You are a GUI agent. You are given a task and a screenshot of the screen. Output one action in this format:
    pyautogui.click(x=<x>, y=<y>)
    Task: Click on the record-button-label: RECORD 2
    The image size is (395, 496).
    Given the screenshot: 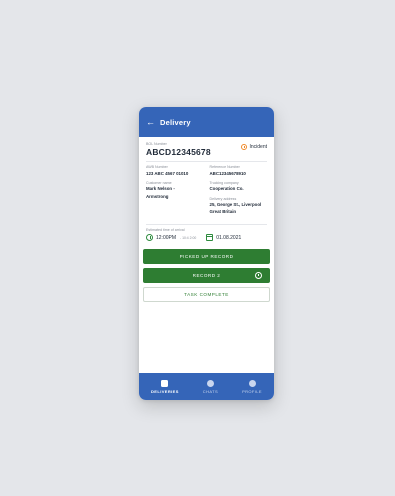 What is the action you would take?
    pyautogui.click(x=206, y=276)
    